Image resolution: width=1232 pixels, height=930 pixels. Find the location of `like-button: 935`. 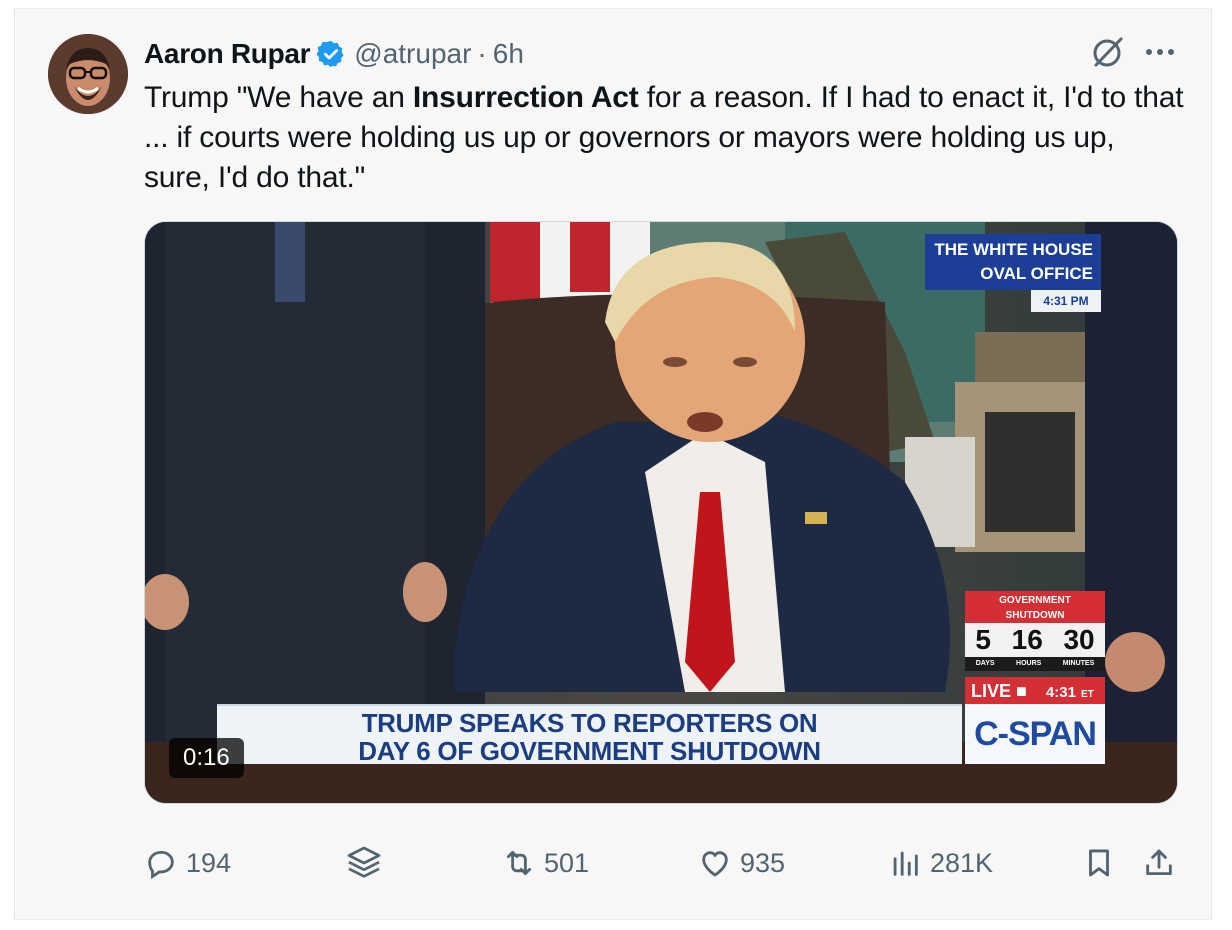

like-button: 935 is located at coordinates (741, 863).